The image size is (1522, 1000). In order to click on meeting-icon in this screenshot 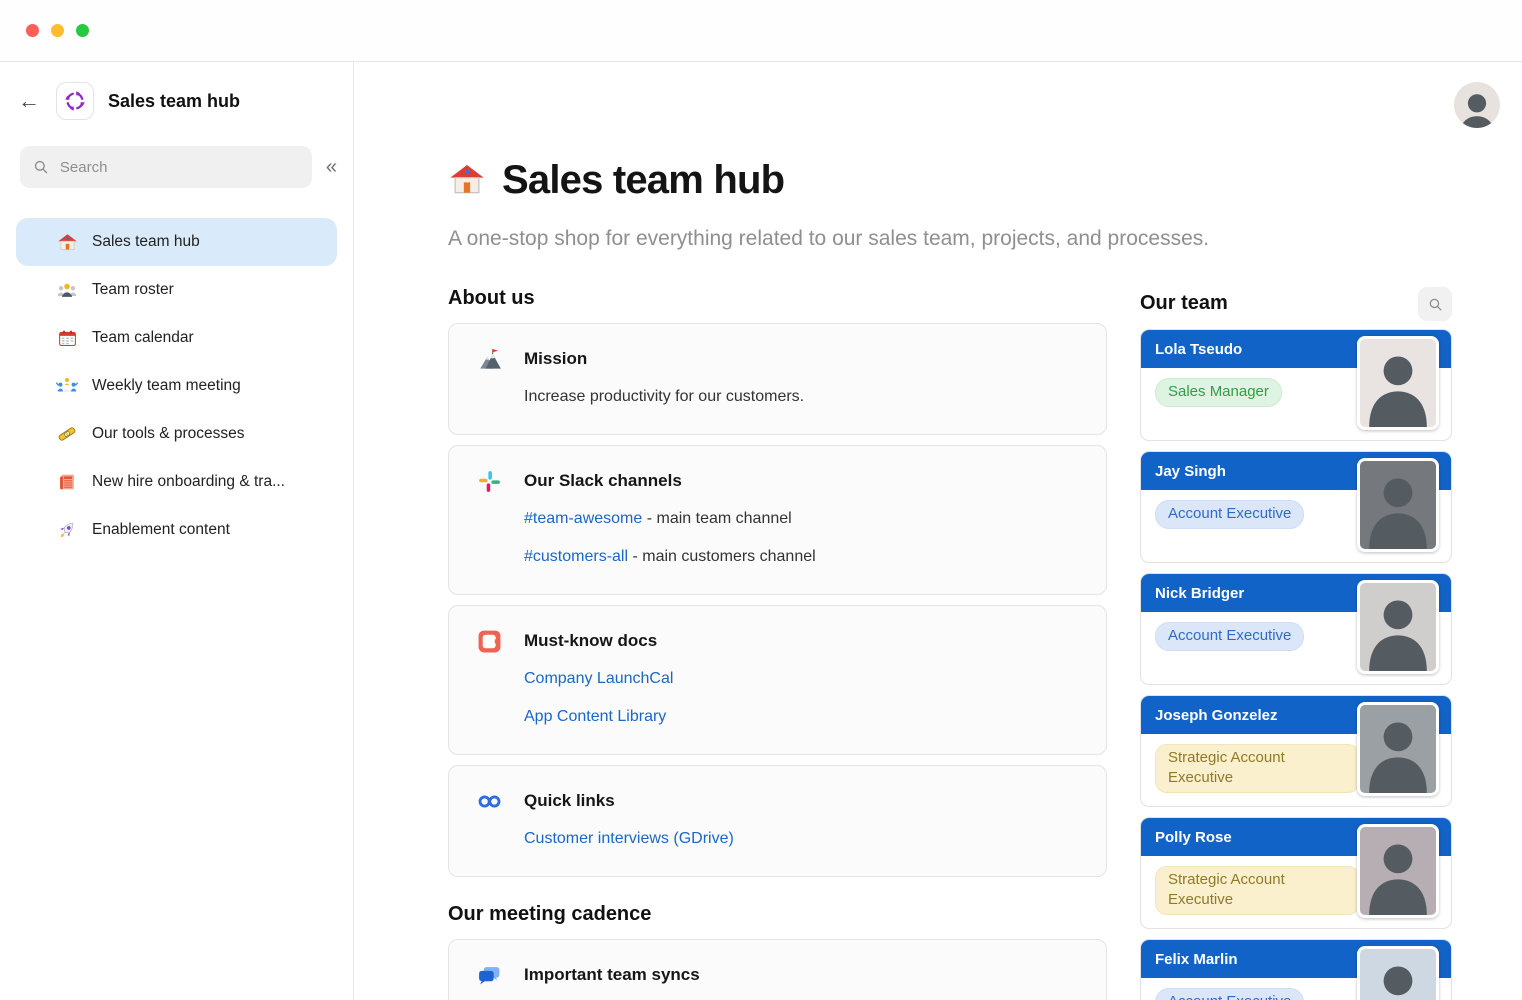, I will do `click(67, 386)`.